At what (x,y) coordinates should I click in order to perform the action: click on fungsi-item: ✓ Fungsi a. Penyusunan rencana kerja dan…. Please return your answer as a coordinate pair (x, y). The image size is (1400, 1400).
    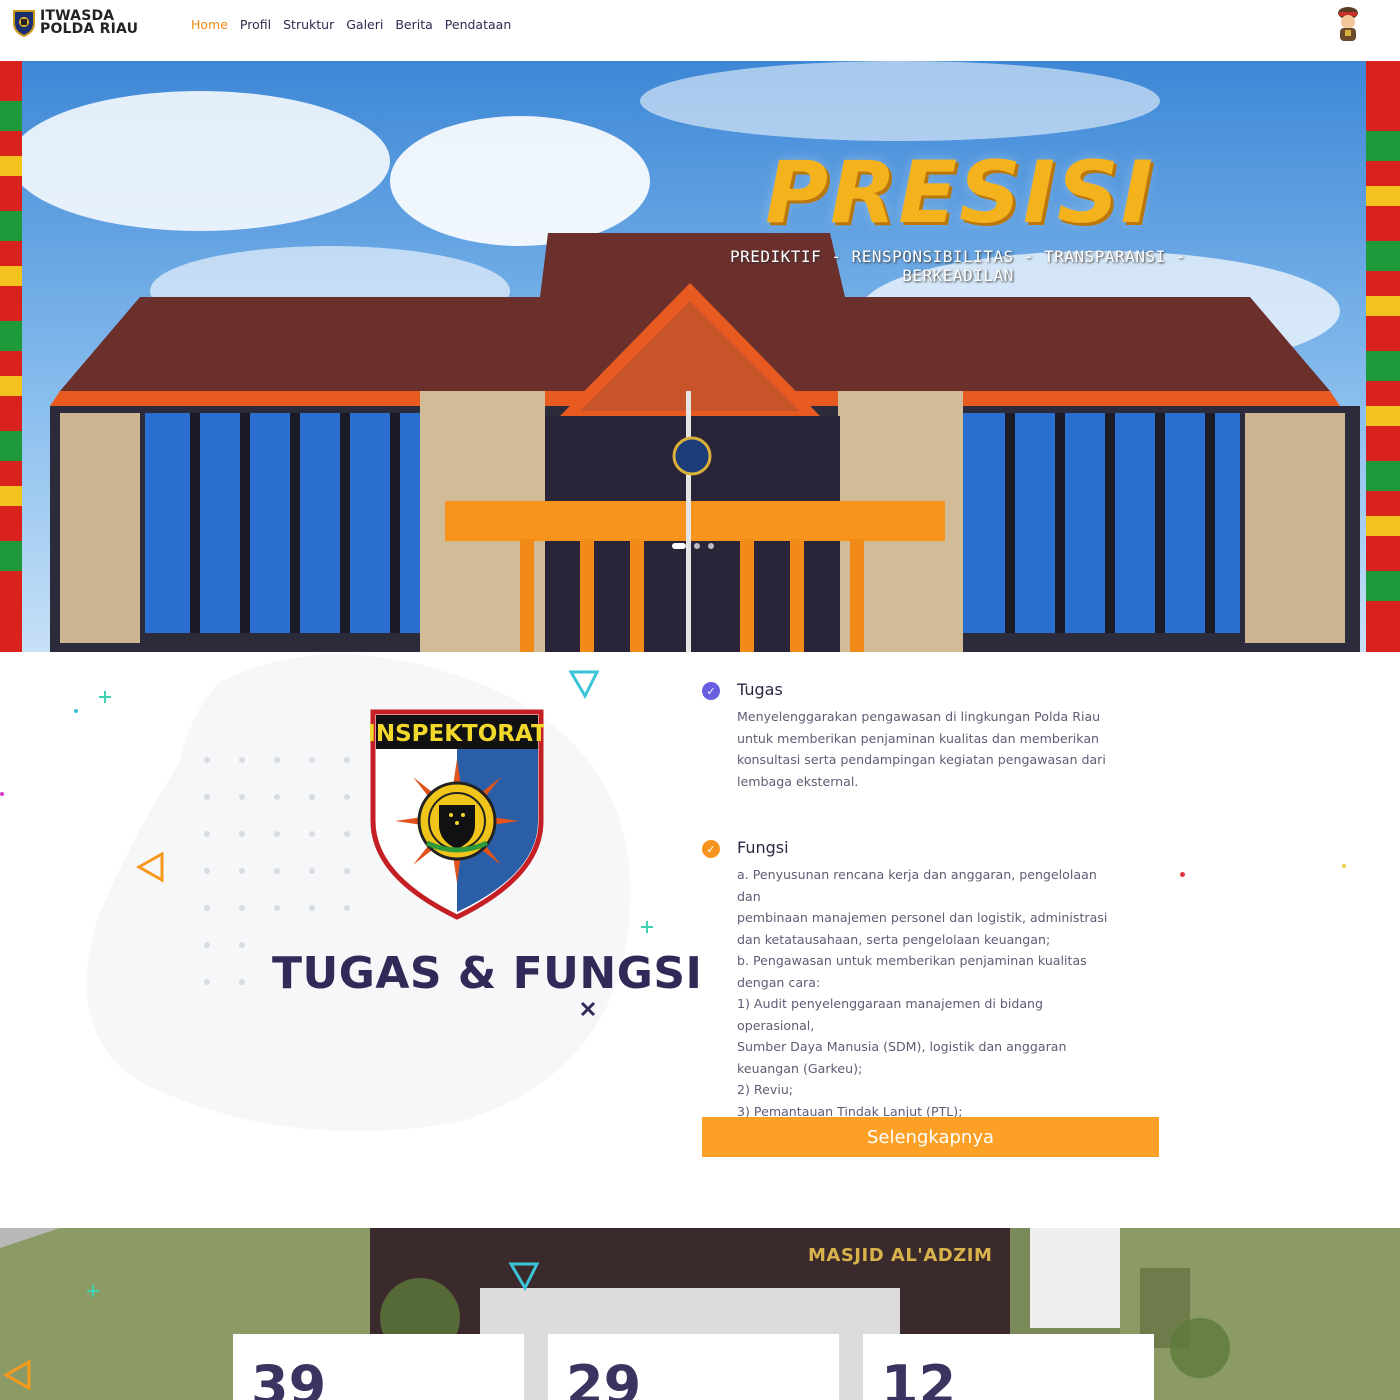
    Looking at the image, I should click on (912, 991).